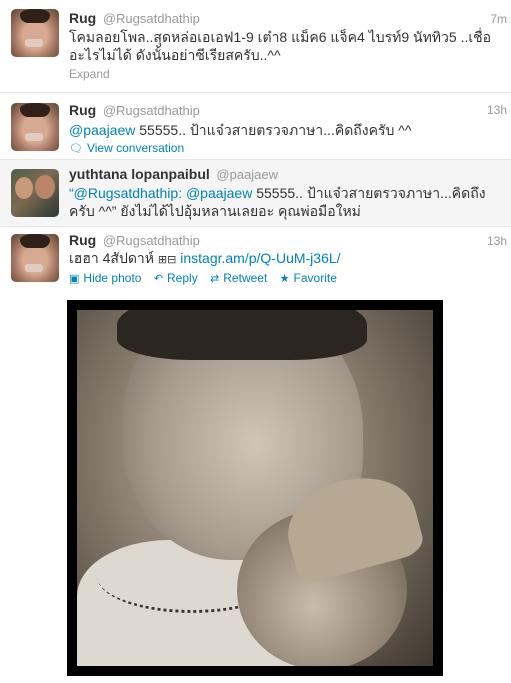 Image resolution: width=511 pixels, height=683 pixels. I want to click on hide-photo-button: ▣ Hide photo, so click(105, 278).